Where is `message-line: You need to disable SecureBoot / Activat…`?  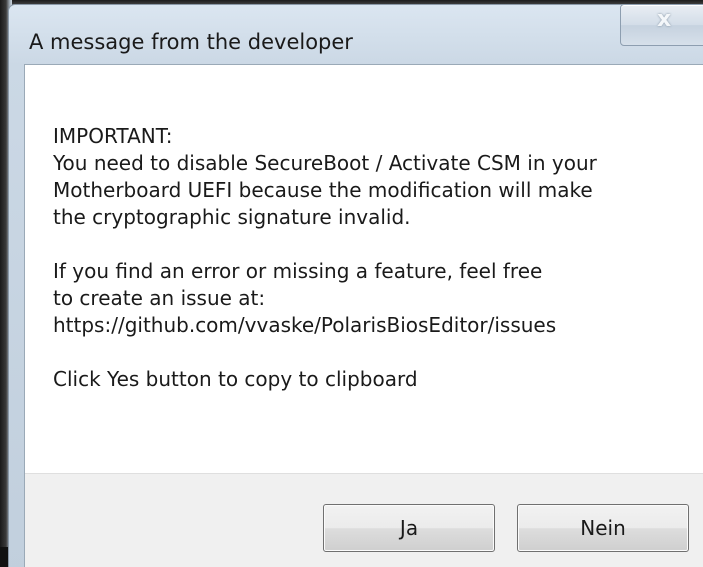 message-line: You need to disable SecureBoot / Activat… is located at coordinates (325, 163).